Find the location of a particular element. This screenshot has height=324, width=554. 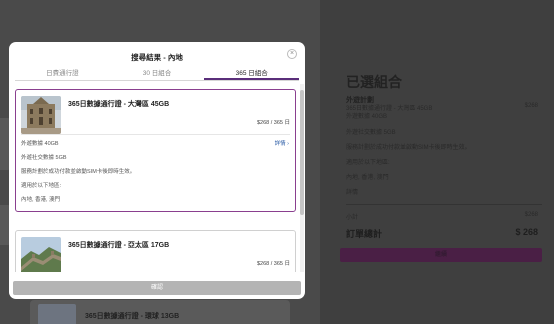

details-label: 詳情 is located at coordinates (280, 144).